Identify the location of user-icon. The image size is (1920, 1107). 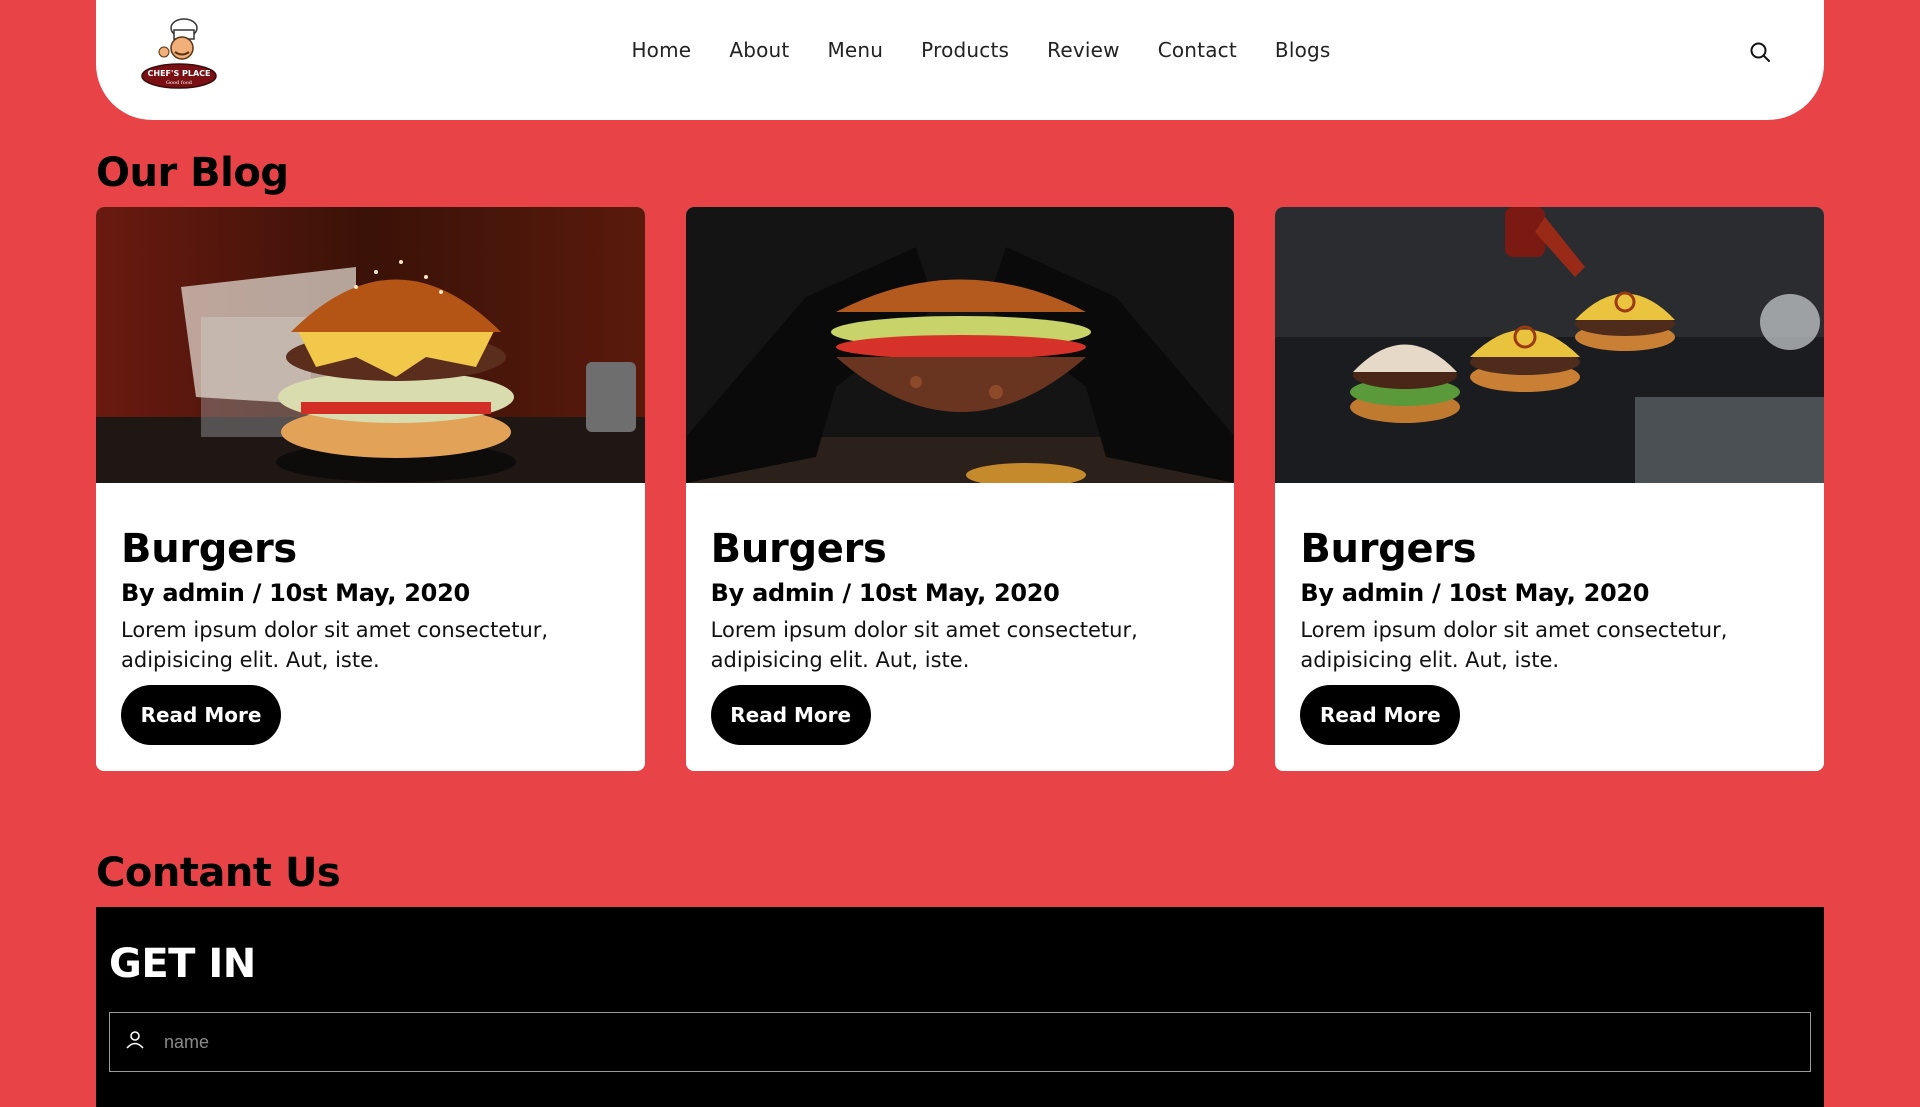
(135, 1040).